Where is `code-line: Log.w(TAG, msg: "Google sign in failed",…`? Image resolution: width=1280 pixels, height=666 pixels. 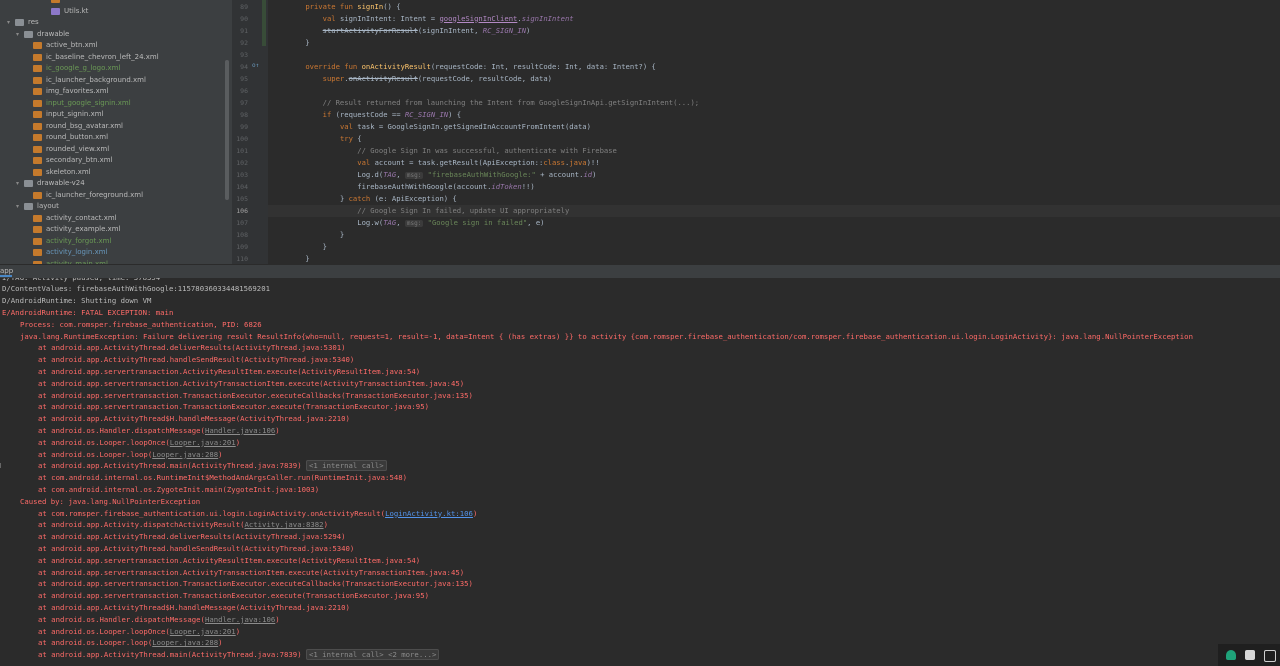 code-line: Log.w(TAG, msg: "Google sign in failed",… is located at coordinates (774, 223).